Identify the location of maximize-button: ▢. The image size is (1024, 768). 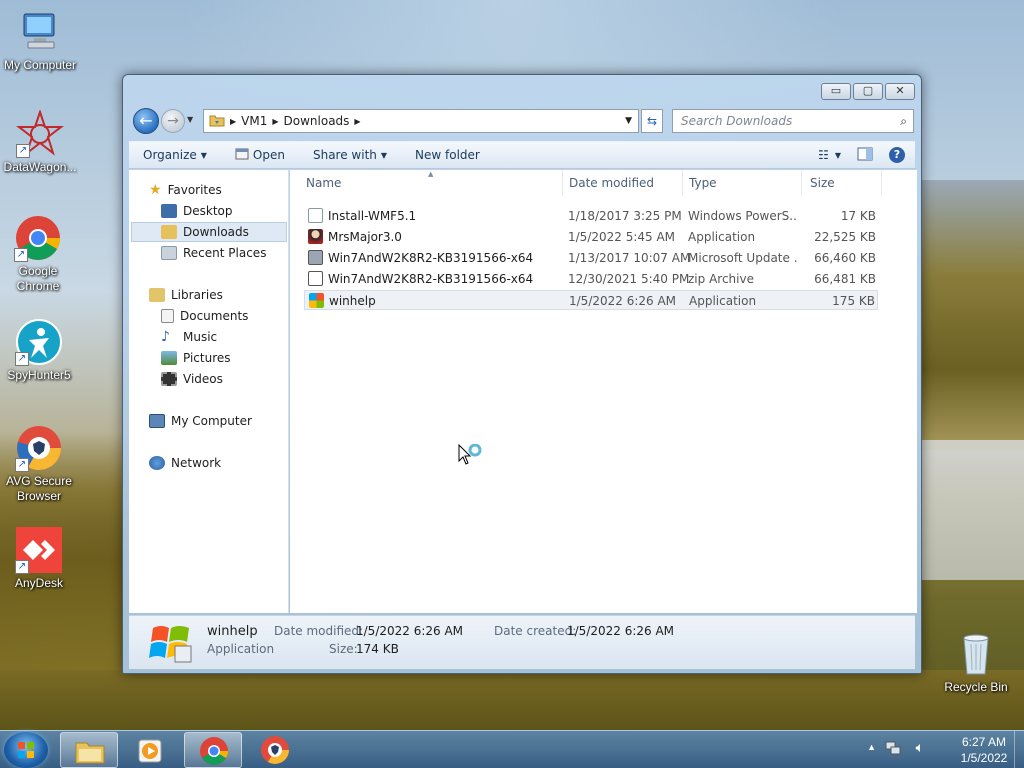
(868, 91).